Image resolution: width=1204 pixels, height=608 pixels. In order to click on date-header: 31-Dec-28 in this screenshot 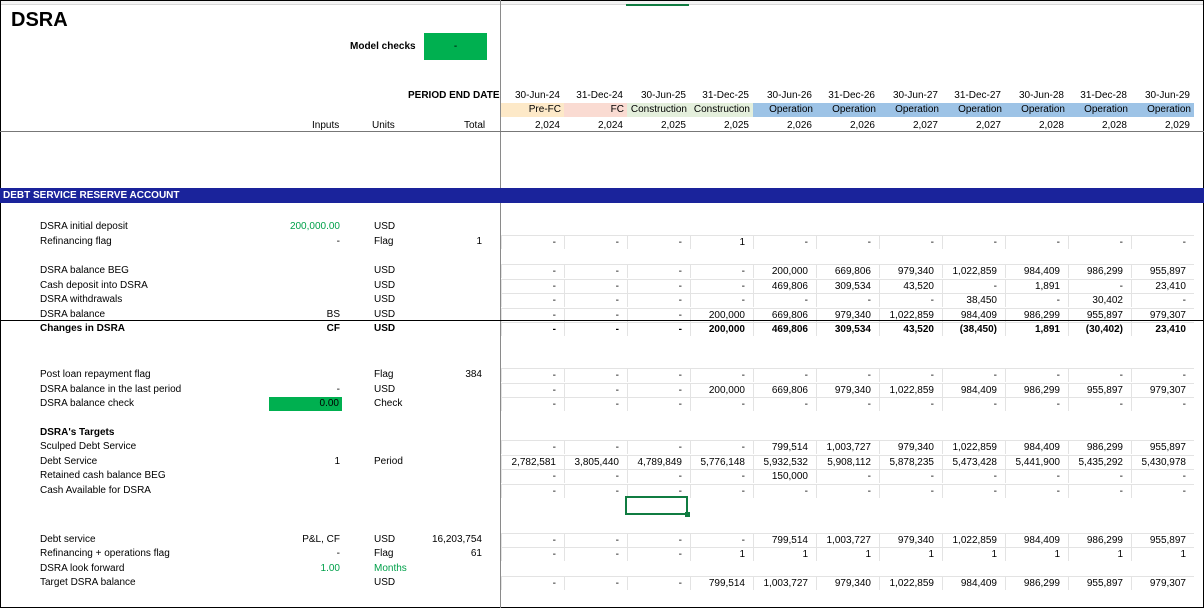, I will do `click(1099, 95)`.